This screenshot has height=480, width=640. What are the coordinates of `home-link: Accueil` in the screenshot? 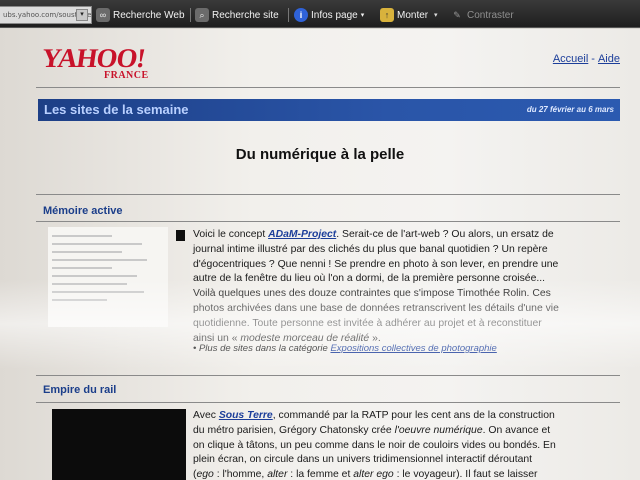 It's located at (570, 59).